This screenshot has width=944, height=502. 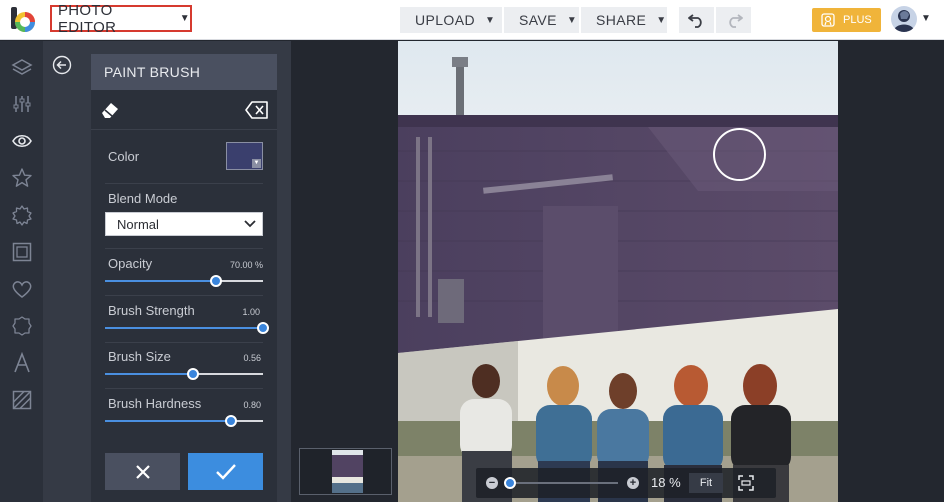 I want to click on heart-icon, so click(x=22, y=289).